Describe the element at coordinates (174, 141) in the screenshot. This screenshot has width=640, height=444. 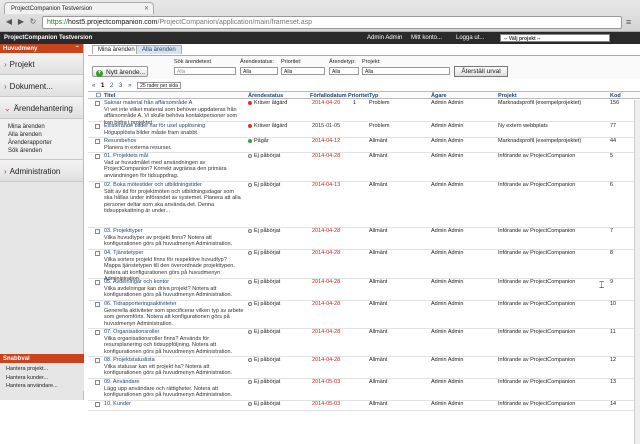
I see `row-title: Resursbehov` at that location.